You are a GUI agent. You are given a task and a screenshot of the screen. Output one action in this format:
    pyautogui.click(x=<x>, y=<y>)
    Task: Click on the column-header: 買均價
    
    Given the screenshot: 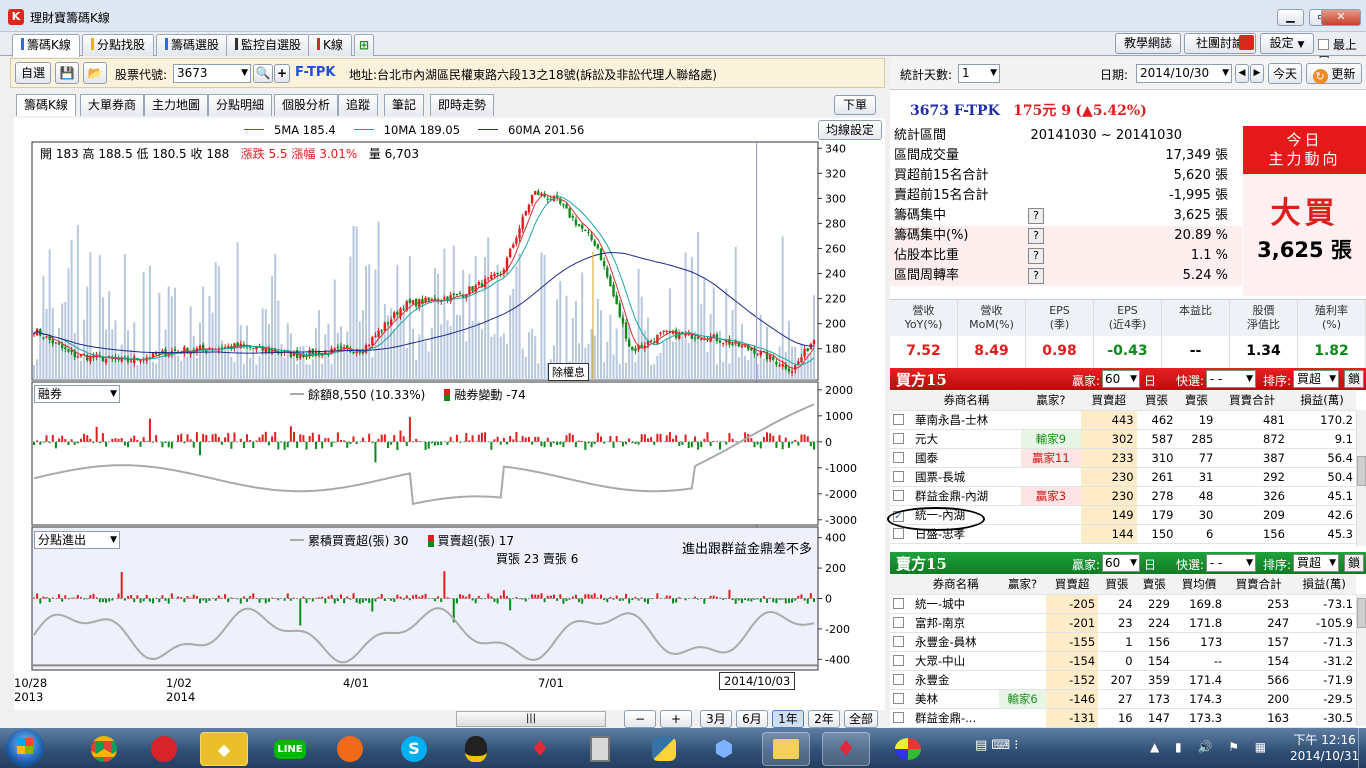 What is the action you would take?
    pyautogui.click(x=1199, y=585)
    